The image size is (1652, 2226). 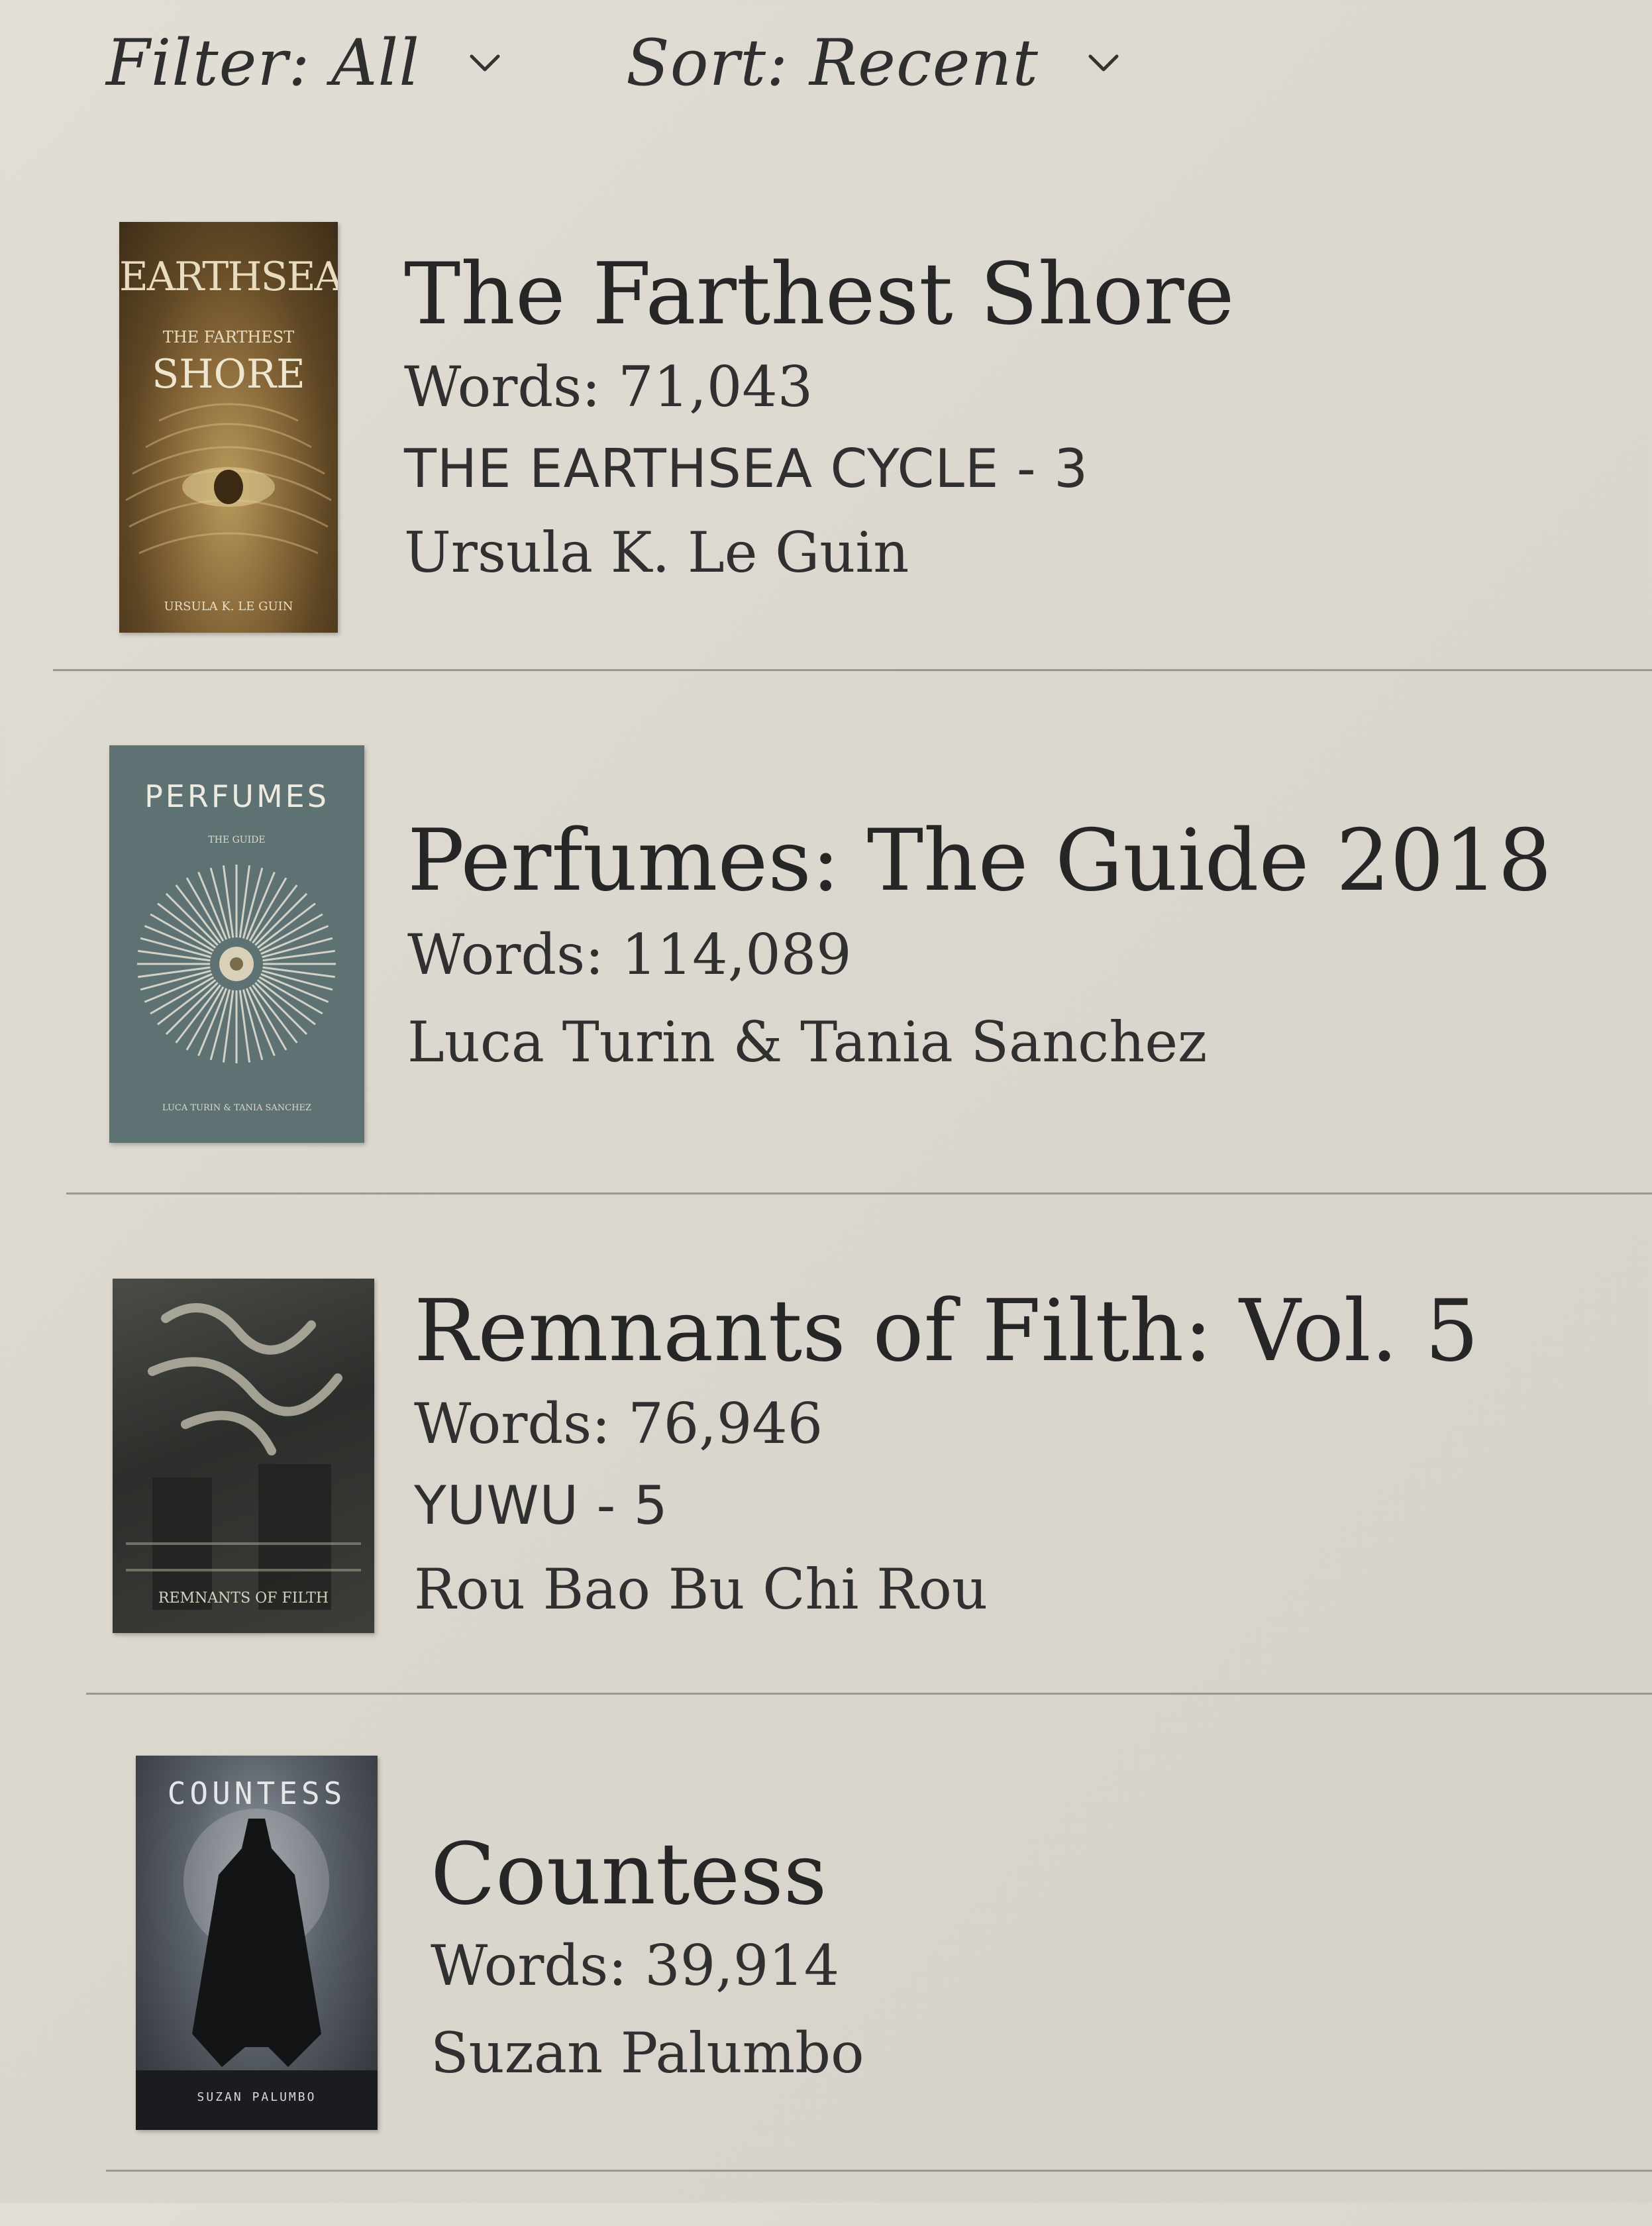 What do you see at coordinates (256, 1793) in the screenshot?
I see `cover-title-text: COUNTESS` at bounding box center [256, 1793].